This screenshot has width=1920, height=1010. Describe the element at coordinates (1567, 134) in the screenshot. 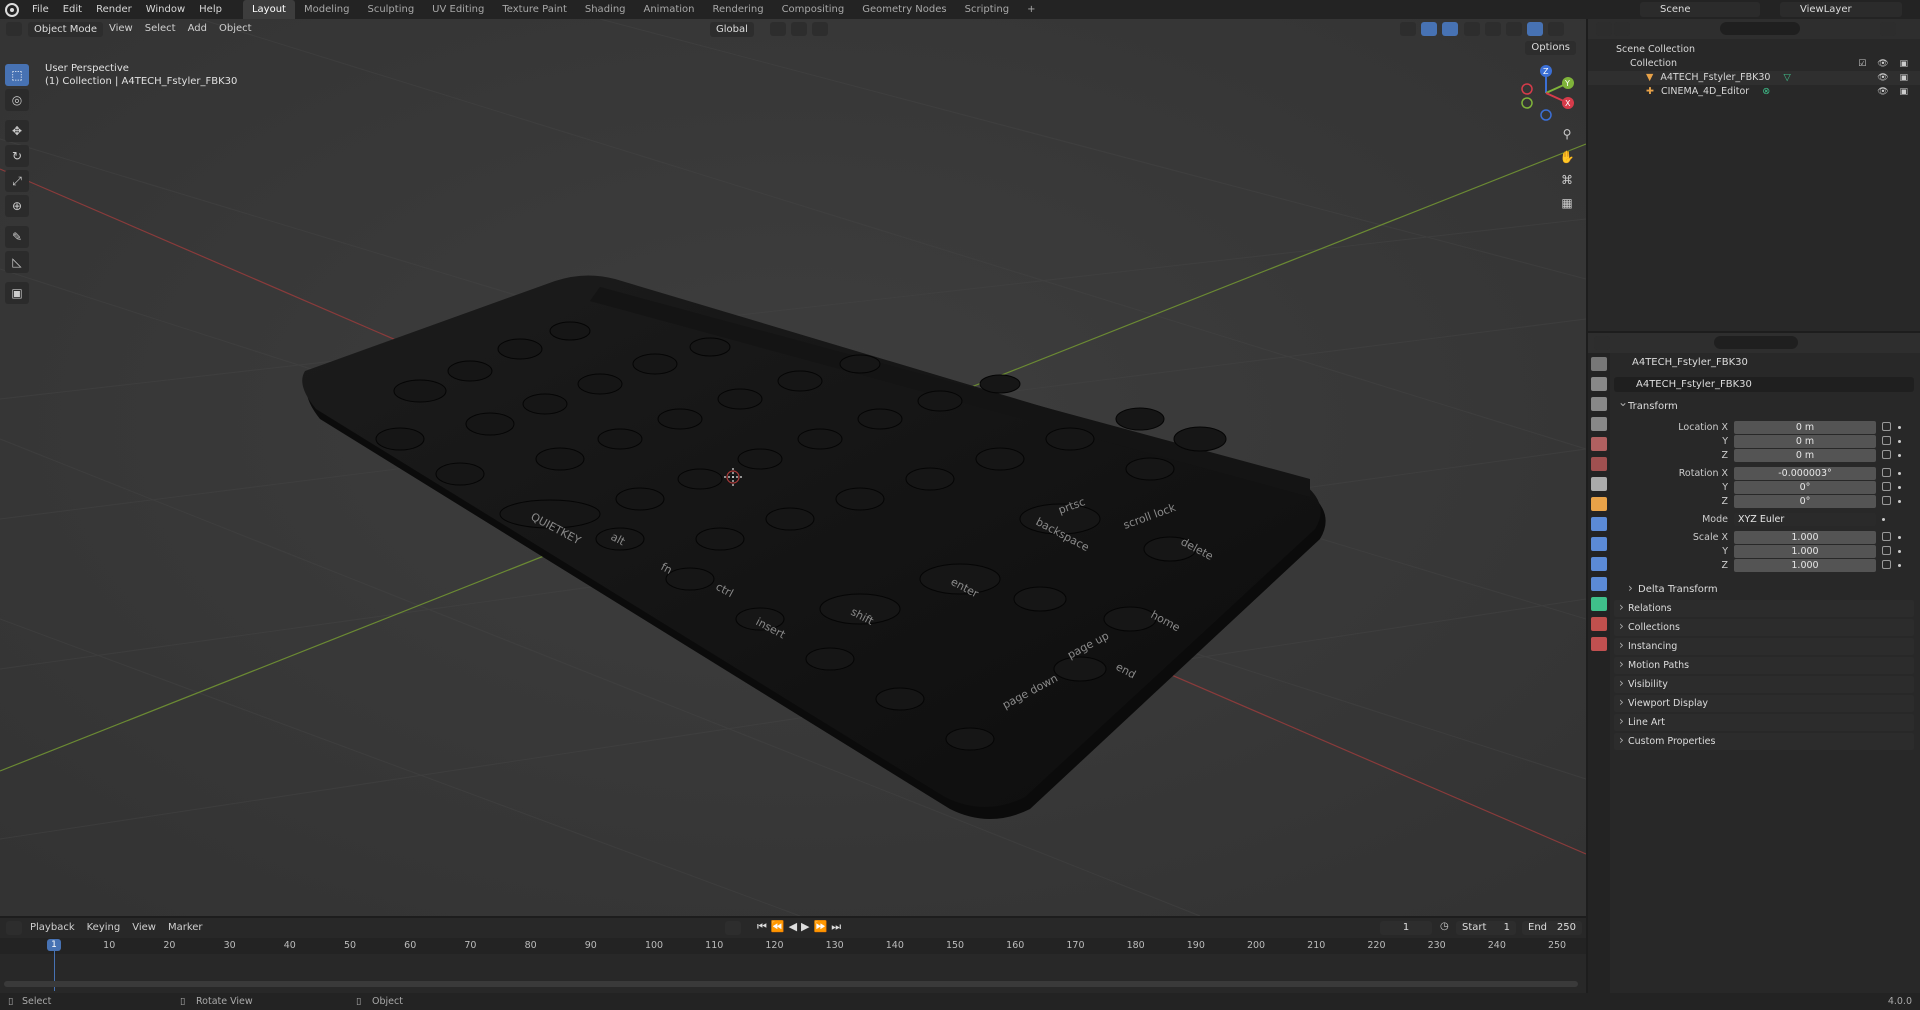

I see `zoom-icon: ⚲` at that location.